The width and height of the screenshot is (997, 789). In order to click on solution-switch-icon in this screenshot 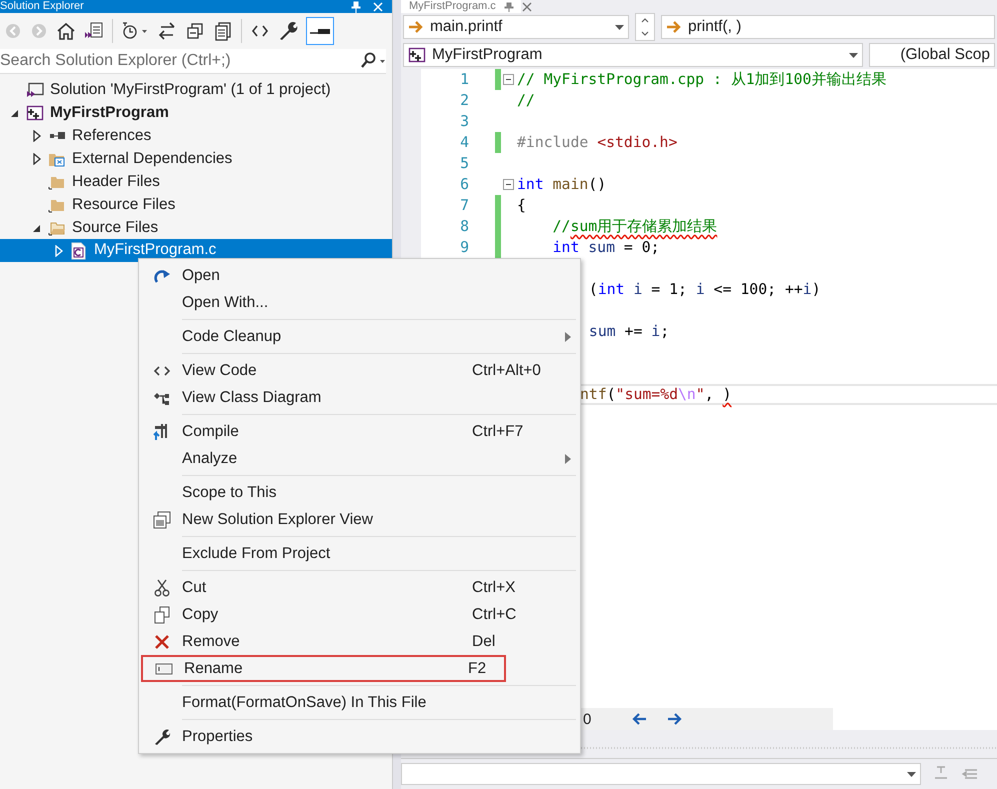, I will do `click(94, 31)`.